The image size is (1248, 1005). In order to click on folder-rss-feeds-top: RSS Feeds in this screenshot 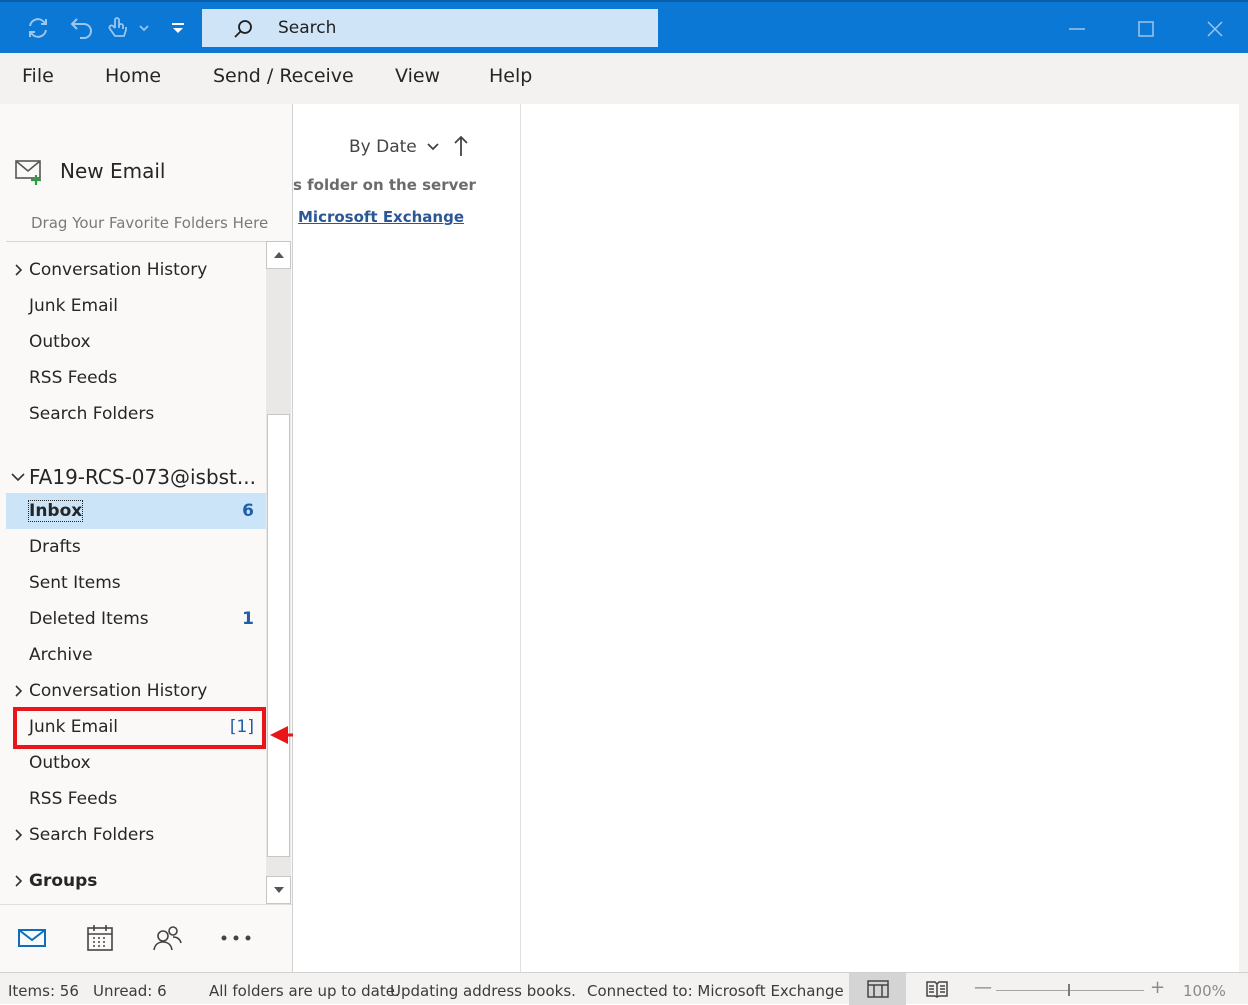, I will do `click(136, 378)`.